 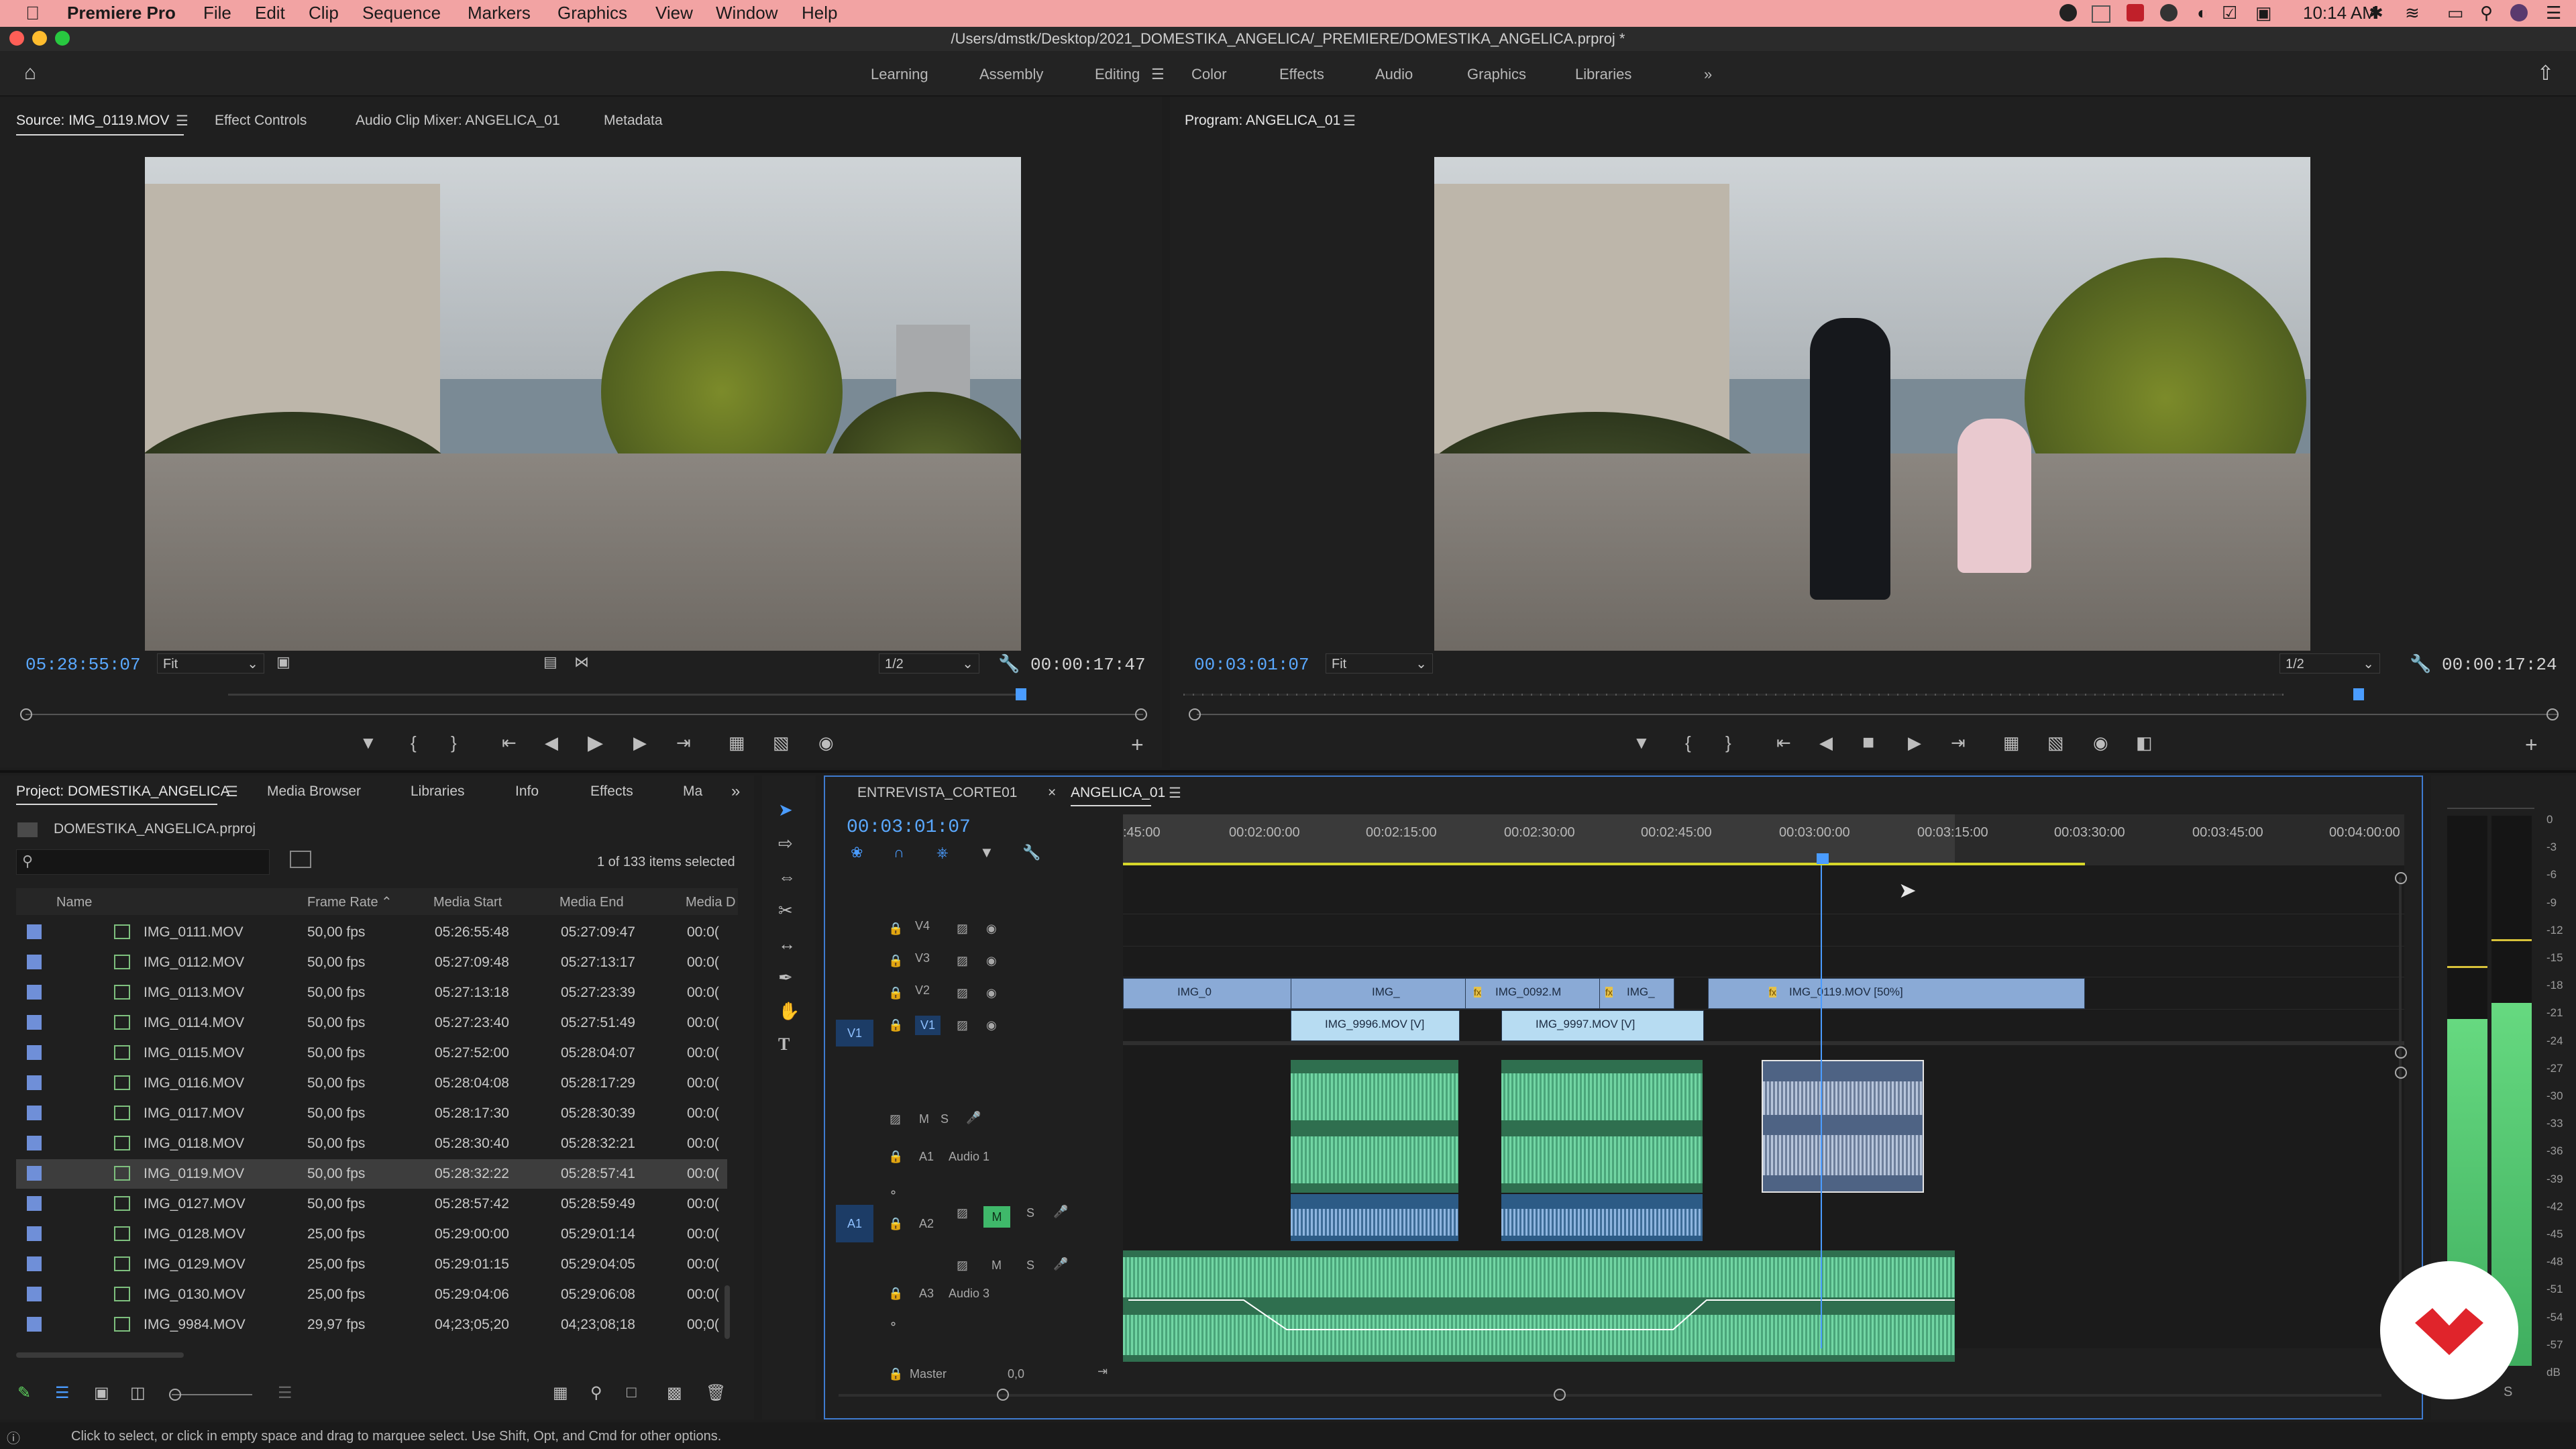 What do you see at coordinates (611, 792) in the screenshot?
I see `tab-effects: Effects` at bounding box center [611, 792].